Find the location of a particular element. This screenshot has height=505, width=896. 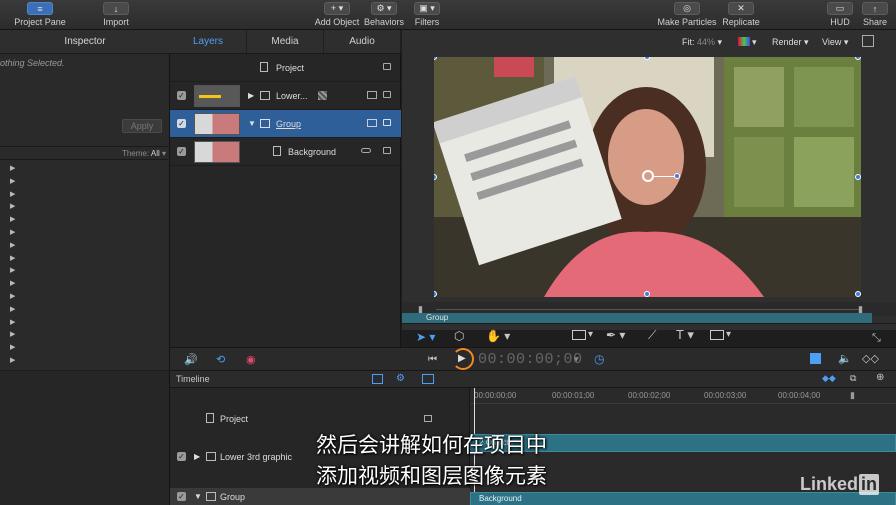

film-strip-icon is located at coordinates (815, 358).